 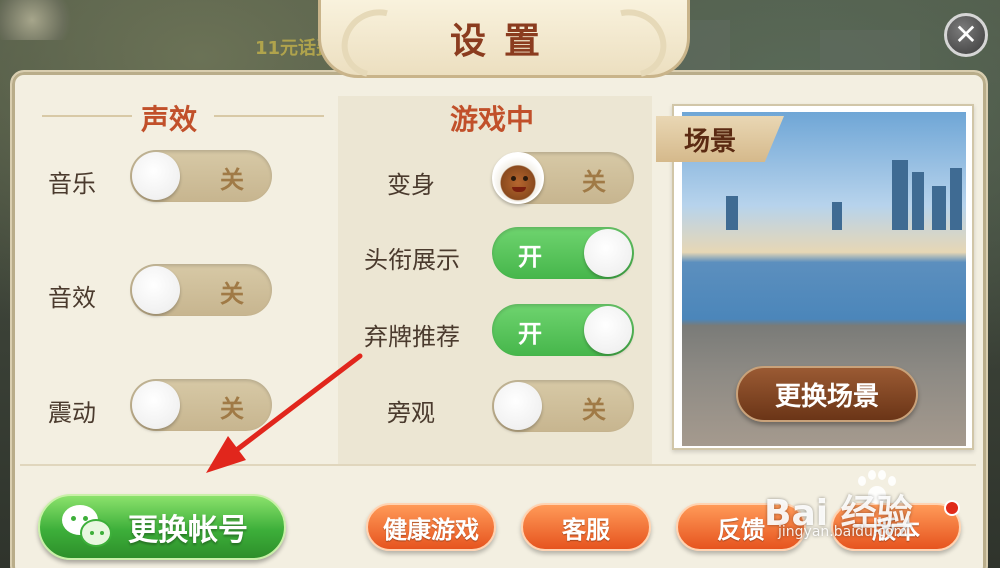 I want to click on sound-effect-toggle: 关, so click(x=201, y=290).